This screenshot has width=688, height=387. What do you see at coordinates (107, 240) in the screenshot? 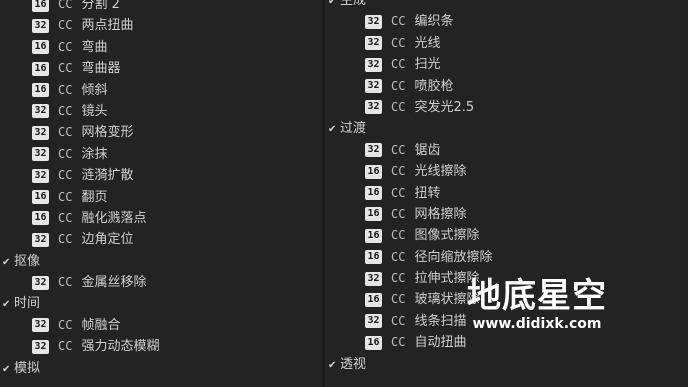
I see `effect-item-label: 边角定位` at bounding box center [107, 240].